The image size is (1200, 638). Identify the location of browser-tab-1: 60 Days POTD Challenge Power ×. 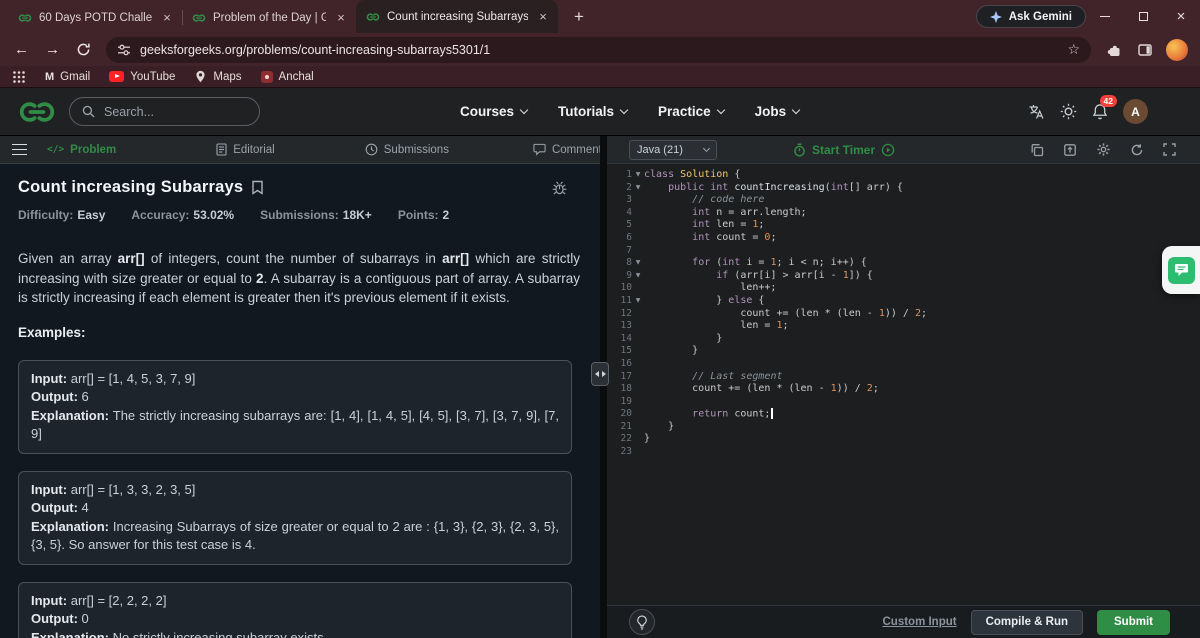
(95, 18).